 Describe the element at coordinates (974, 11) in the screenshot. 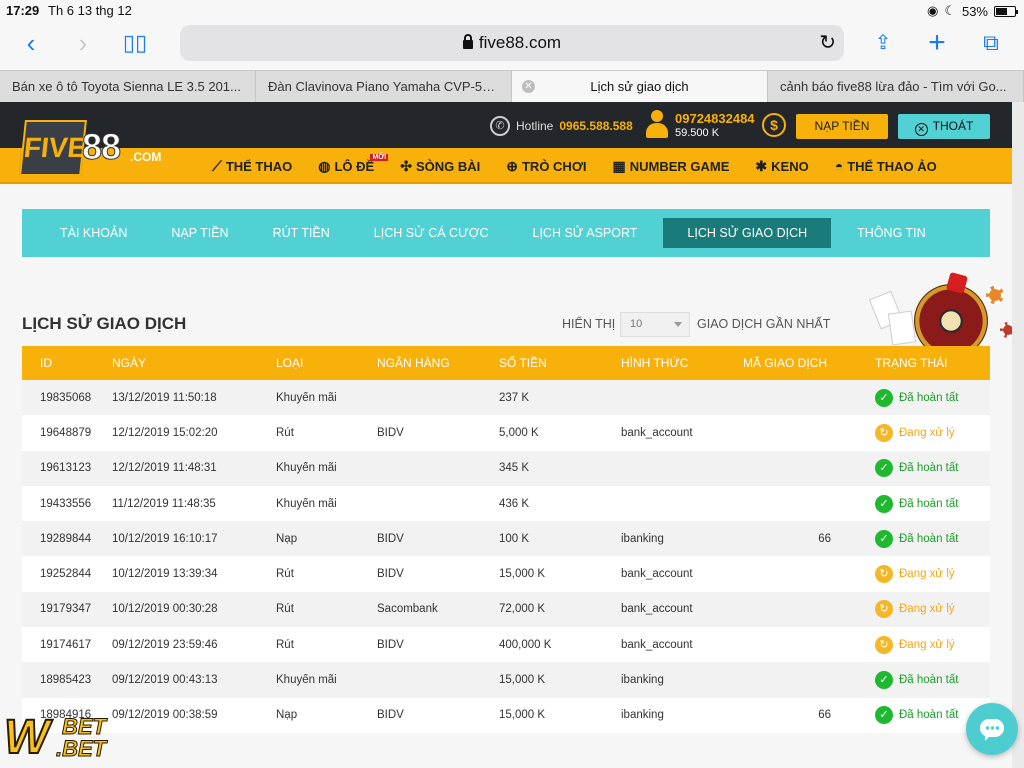

I see `battery-percent: 53%` at that location.